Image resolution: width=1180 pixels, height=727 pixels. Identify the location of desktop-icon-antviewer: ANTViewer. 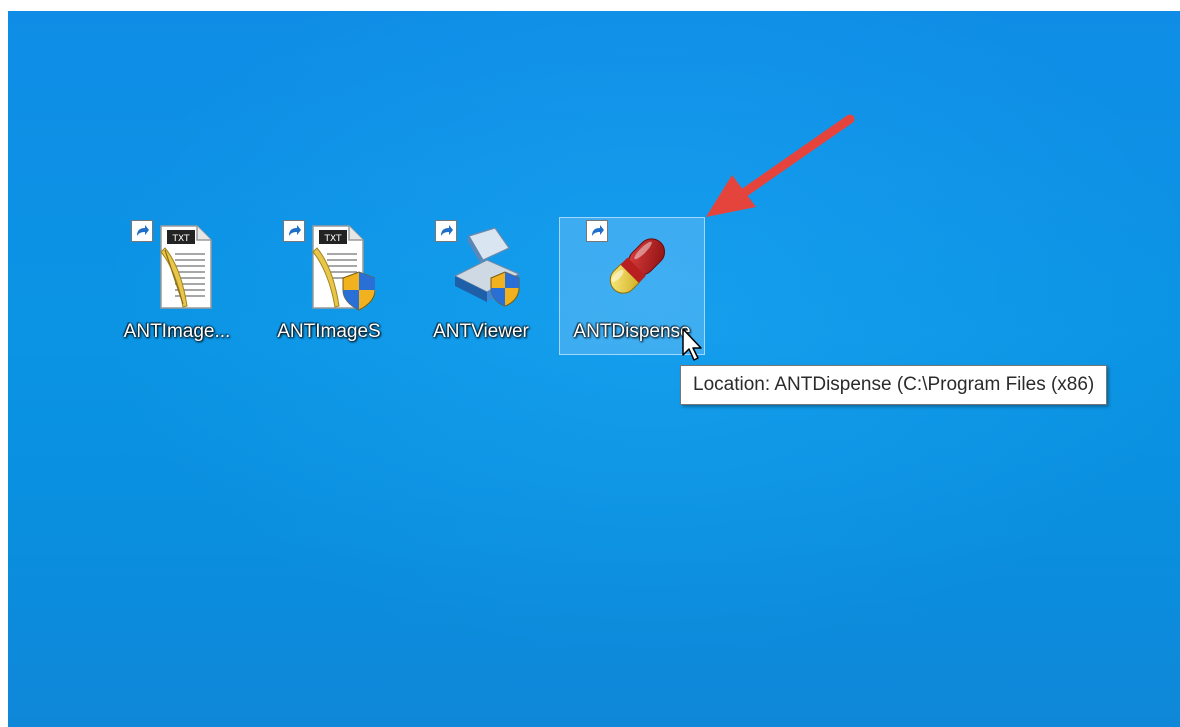
(481, 287).